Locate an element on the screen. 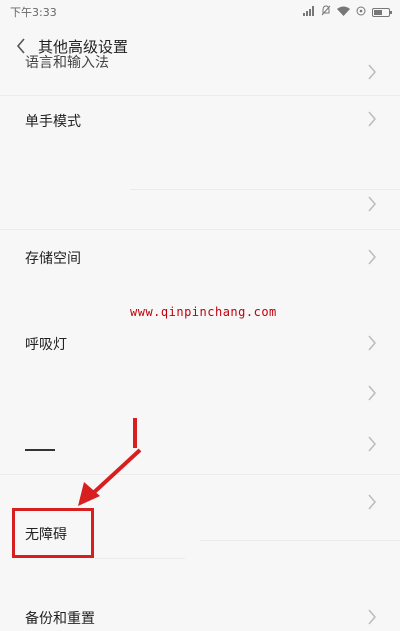 The height and width of the screenshot is (631, 400). list-item-language-input: 语言和输入法 is located at coordinates (200, 73).